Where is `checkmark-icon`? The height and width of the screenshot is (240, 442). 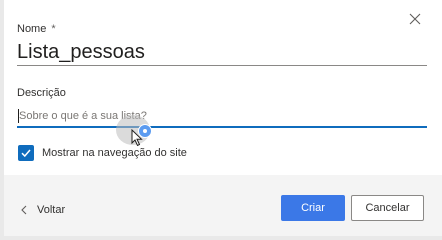
checkmark-icon is located at coordinates (26, 153).